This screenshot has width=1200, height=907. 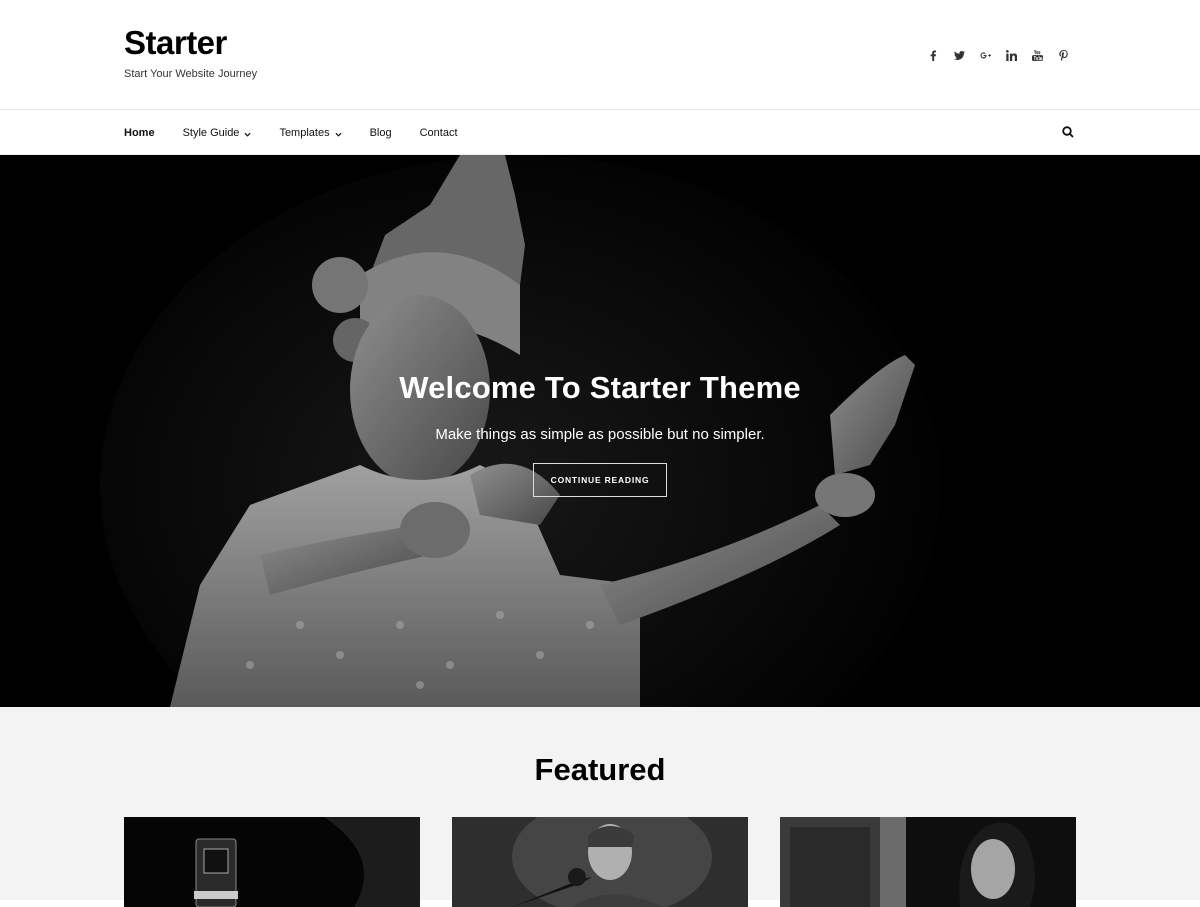 I want to click on linkedin-icon, so click(x=1011, y=55).